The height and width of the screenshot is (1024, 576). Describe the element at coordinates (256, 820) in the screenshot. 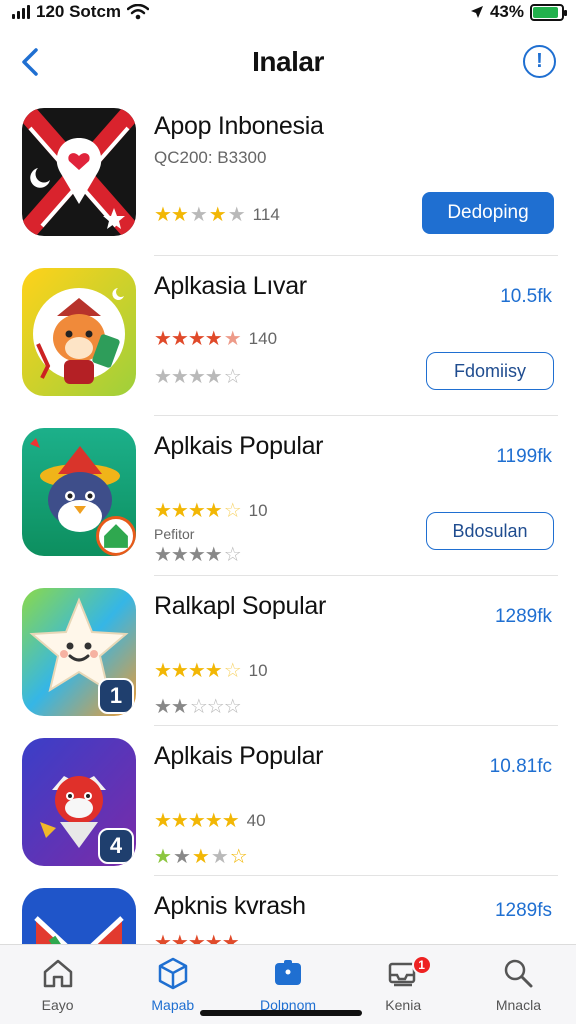

I see `rating-count: 40` at that location.